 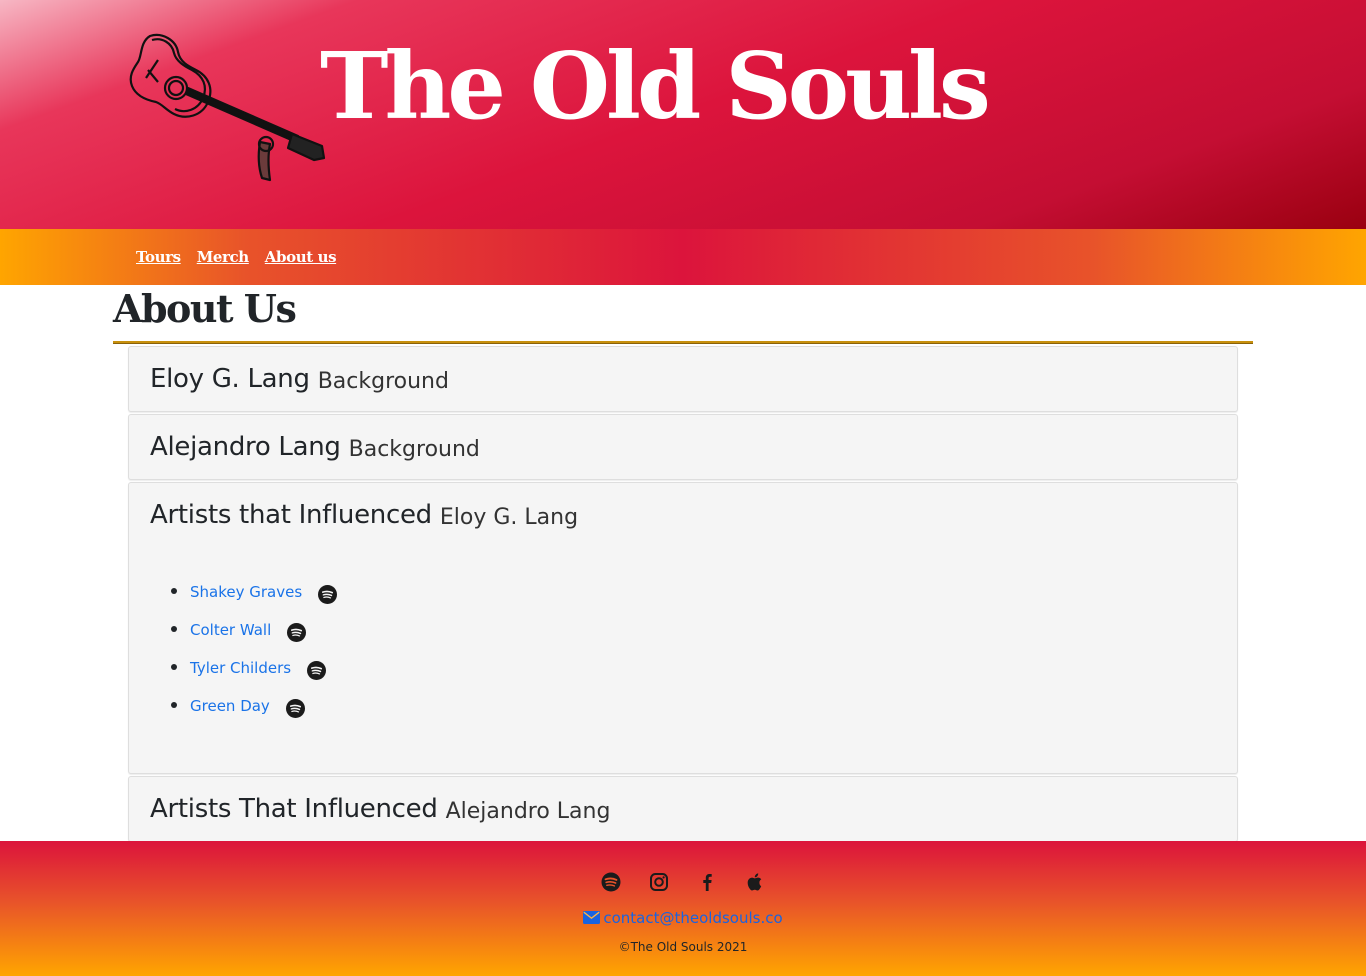 I want to click on list-item: Green Day, so click(x=704, y=706).